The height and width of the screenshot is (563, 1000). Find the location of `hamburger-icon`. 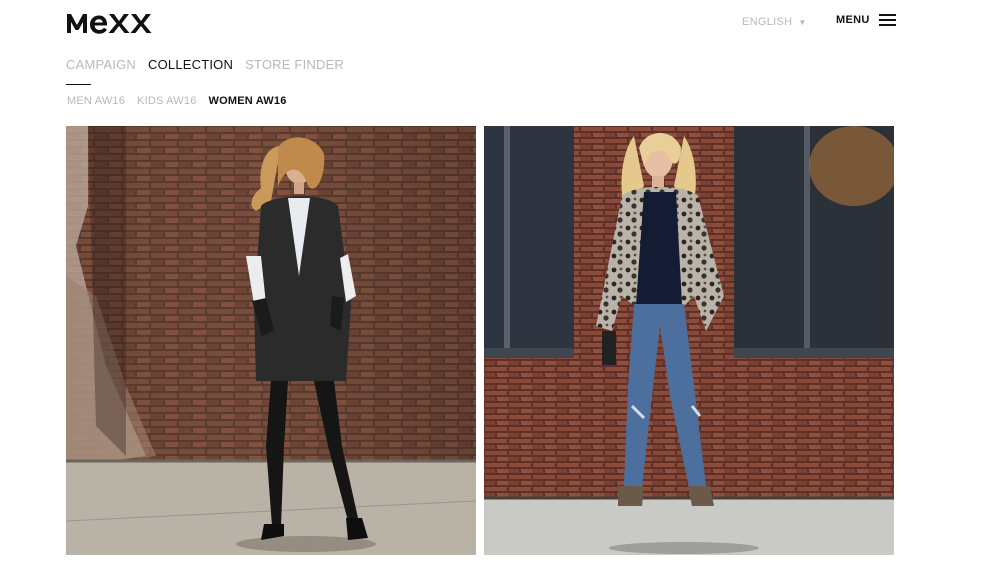

hamburger-icon is located at coordinates (887, 20).